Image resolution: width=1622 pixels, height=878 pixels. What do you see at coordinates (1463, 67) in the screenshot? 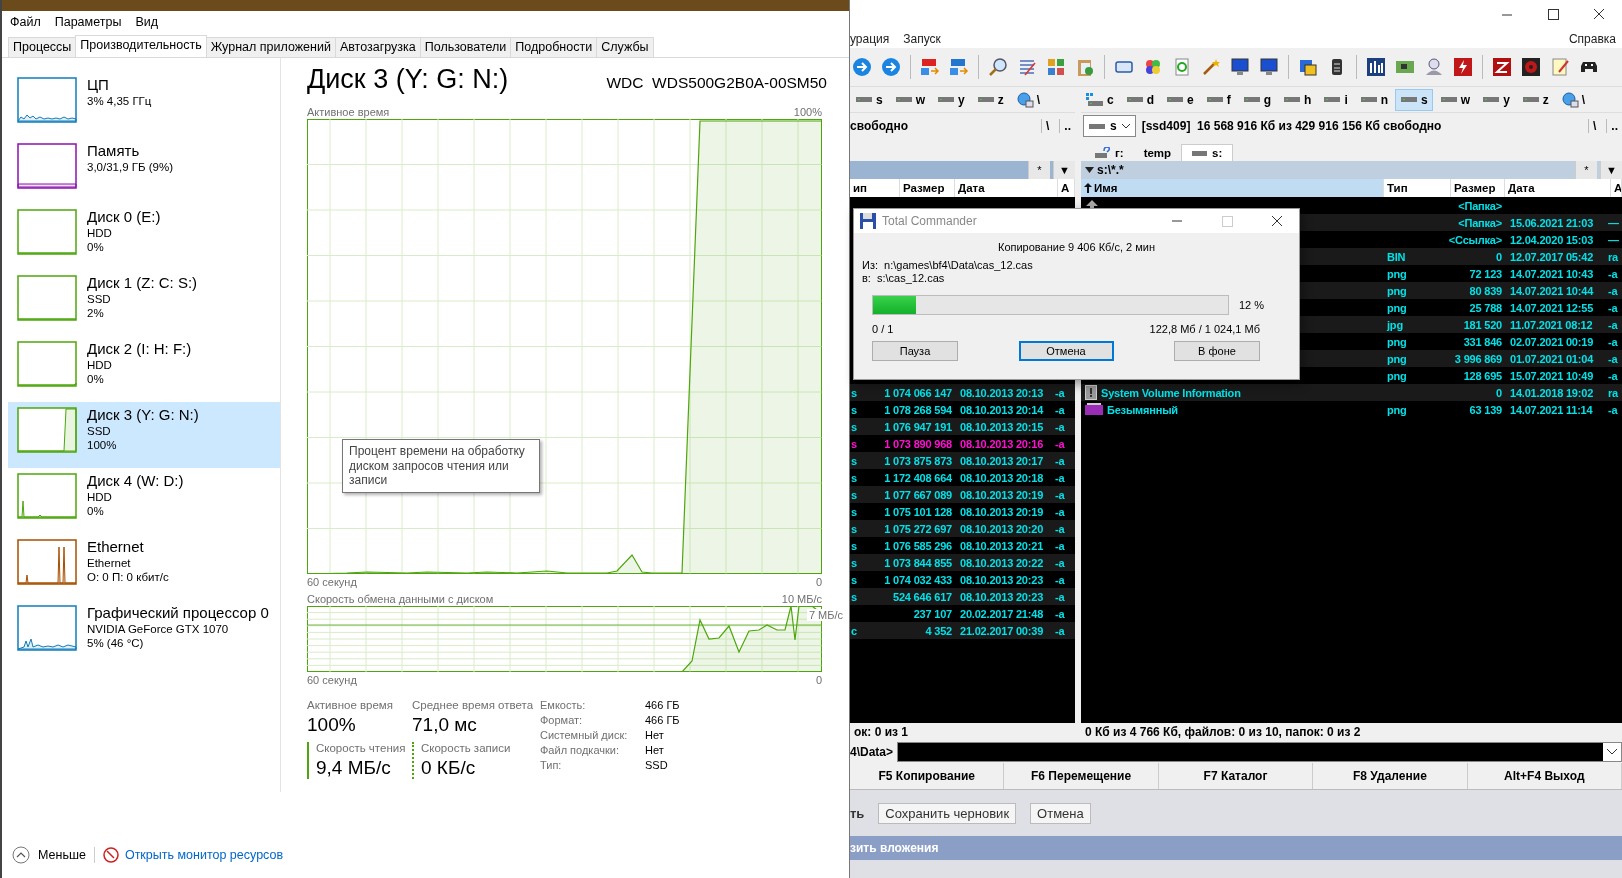
I see `lightning-icon` at bounding box center [1463, 67].